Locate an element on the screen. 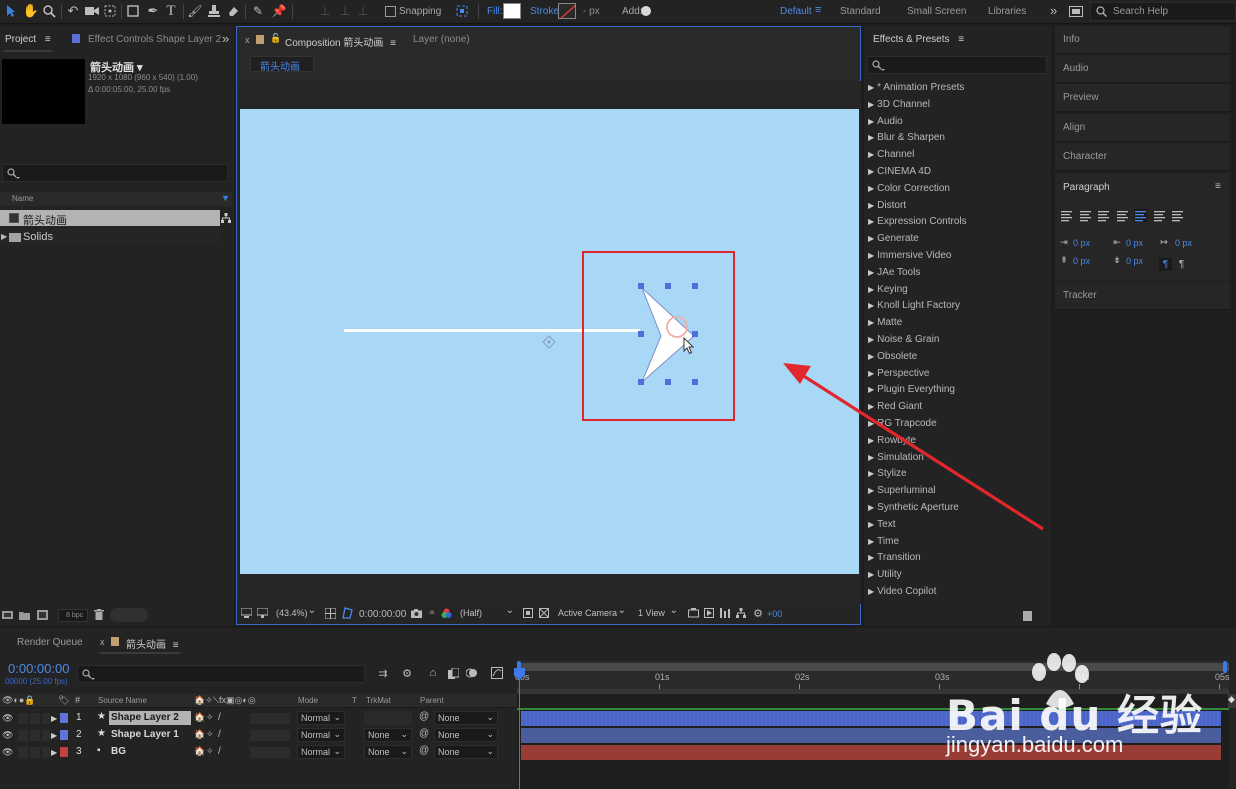 Image resolution: width=1236 pixels, height=789 pixels. audio-panel: Audio is located at coordinates (1142, 69).